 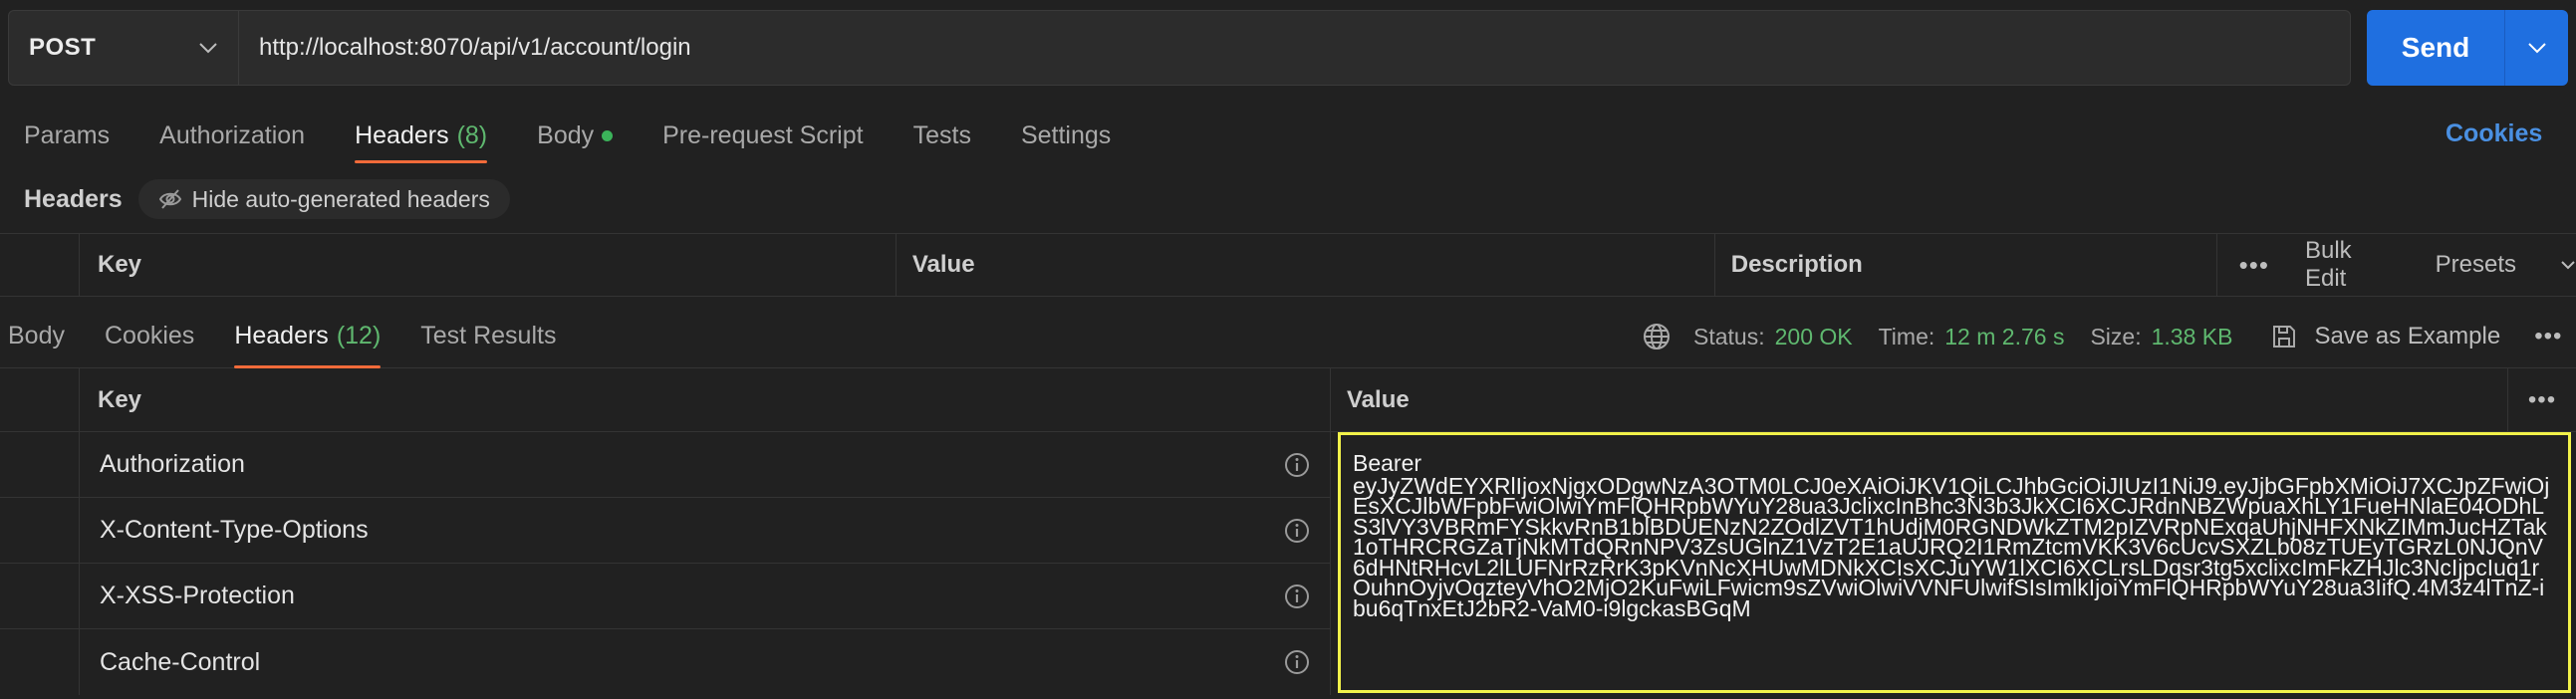 What do you see at coordinates (169, 199) in the screenshot?
I see `eye-off-icon` at bounding box center [169, 199].